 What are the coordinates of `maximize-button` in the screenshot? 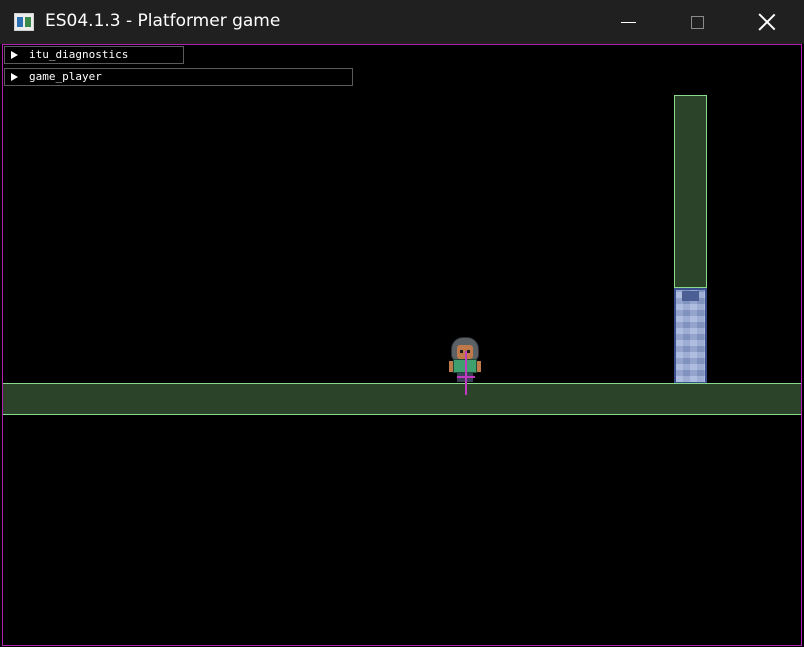 It's located at (697, 22).